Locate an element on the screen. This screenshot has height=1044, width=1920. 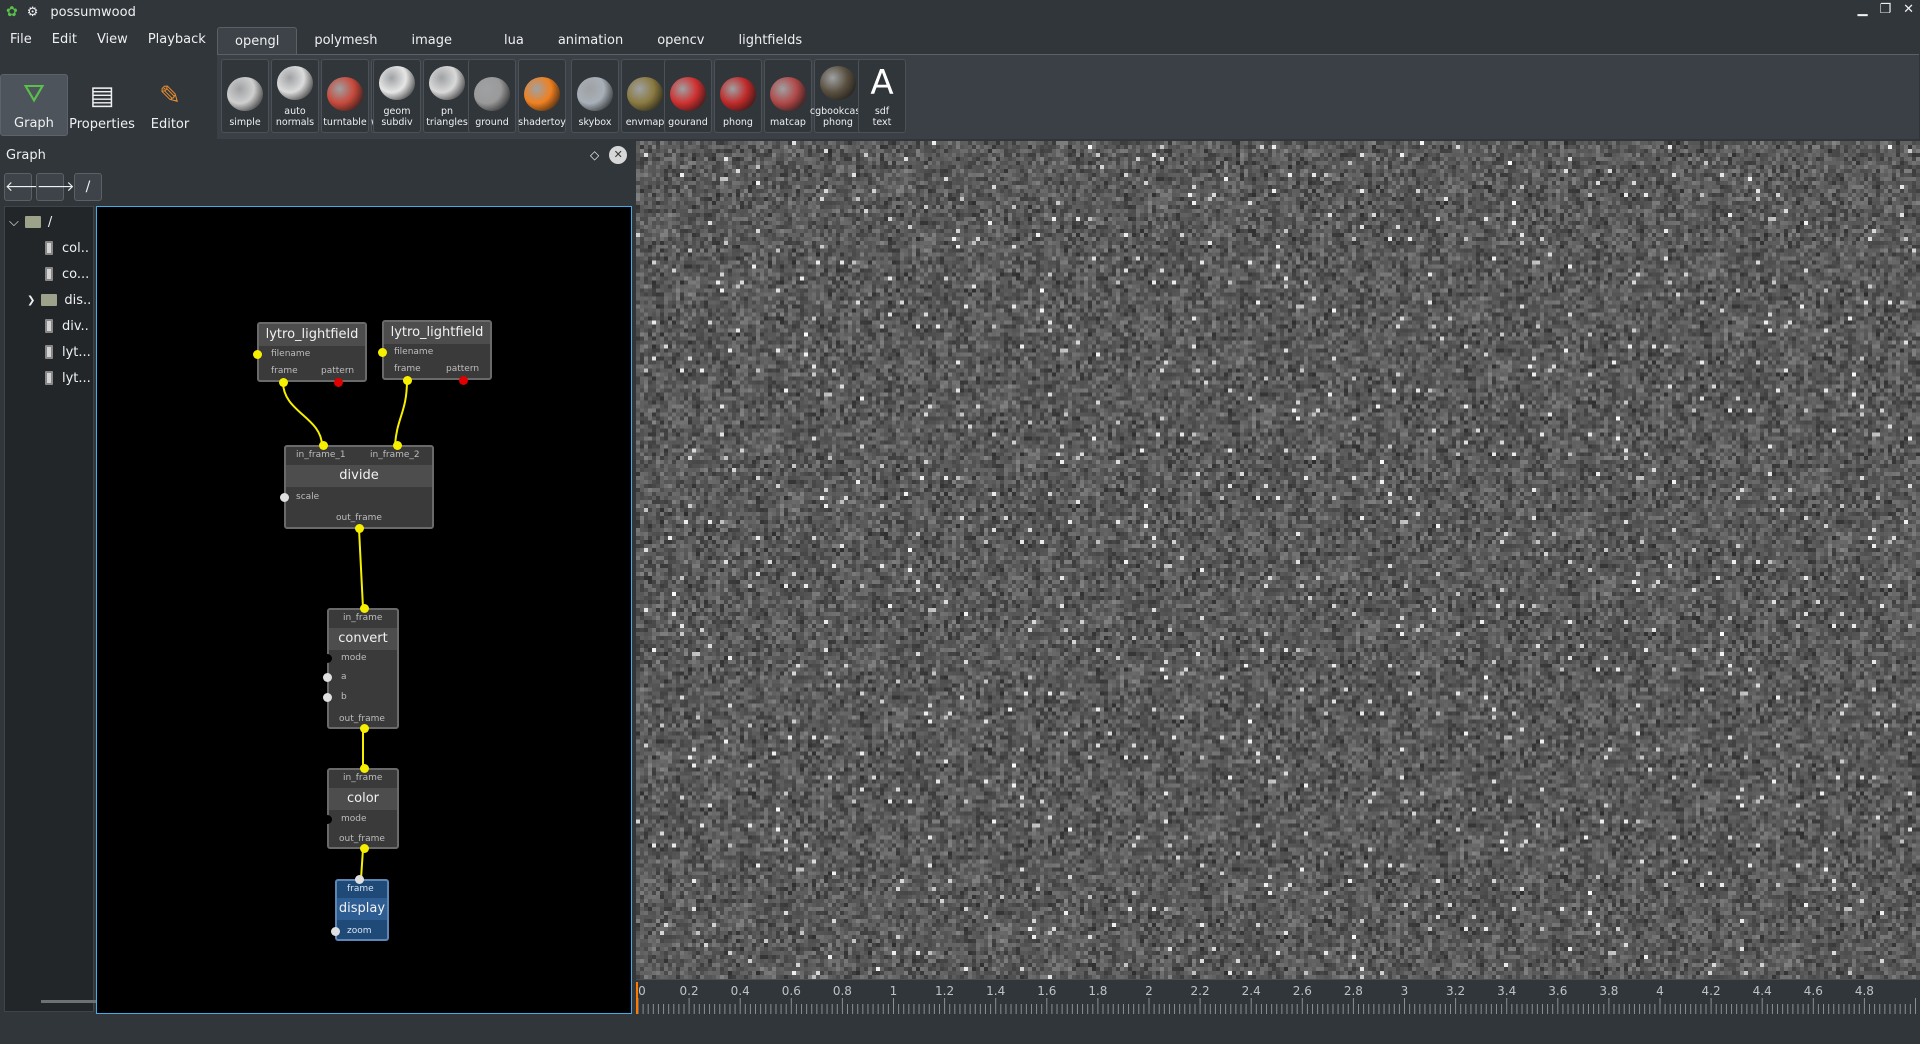
menu-bar: File Edit View Playback is located at coordinates (108, 39).